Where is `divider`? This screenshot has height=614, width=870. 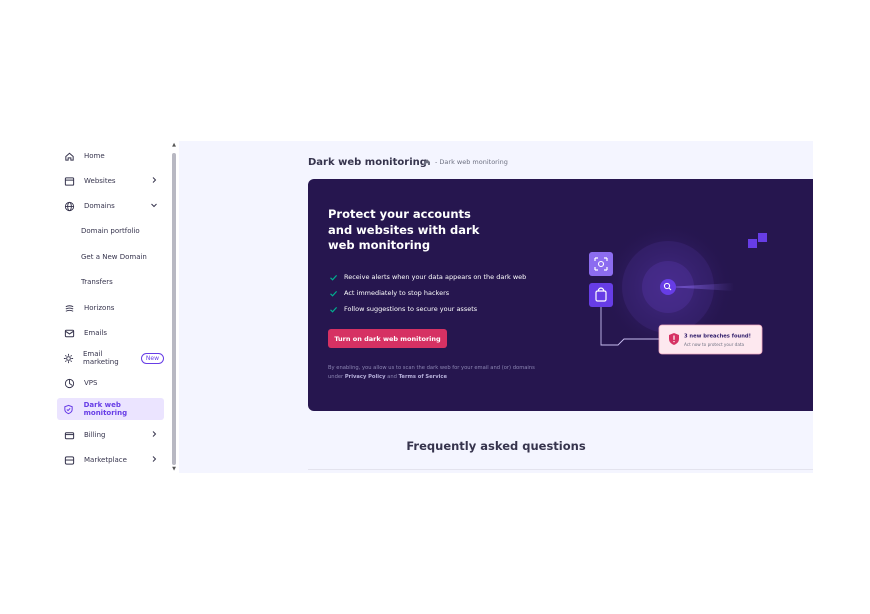
divider is located at coordinates (560, 469).